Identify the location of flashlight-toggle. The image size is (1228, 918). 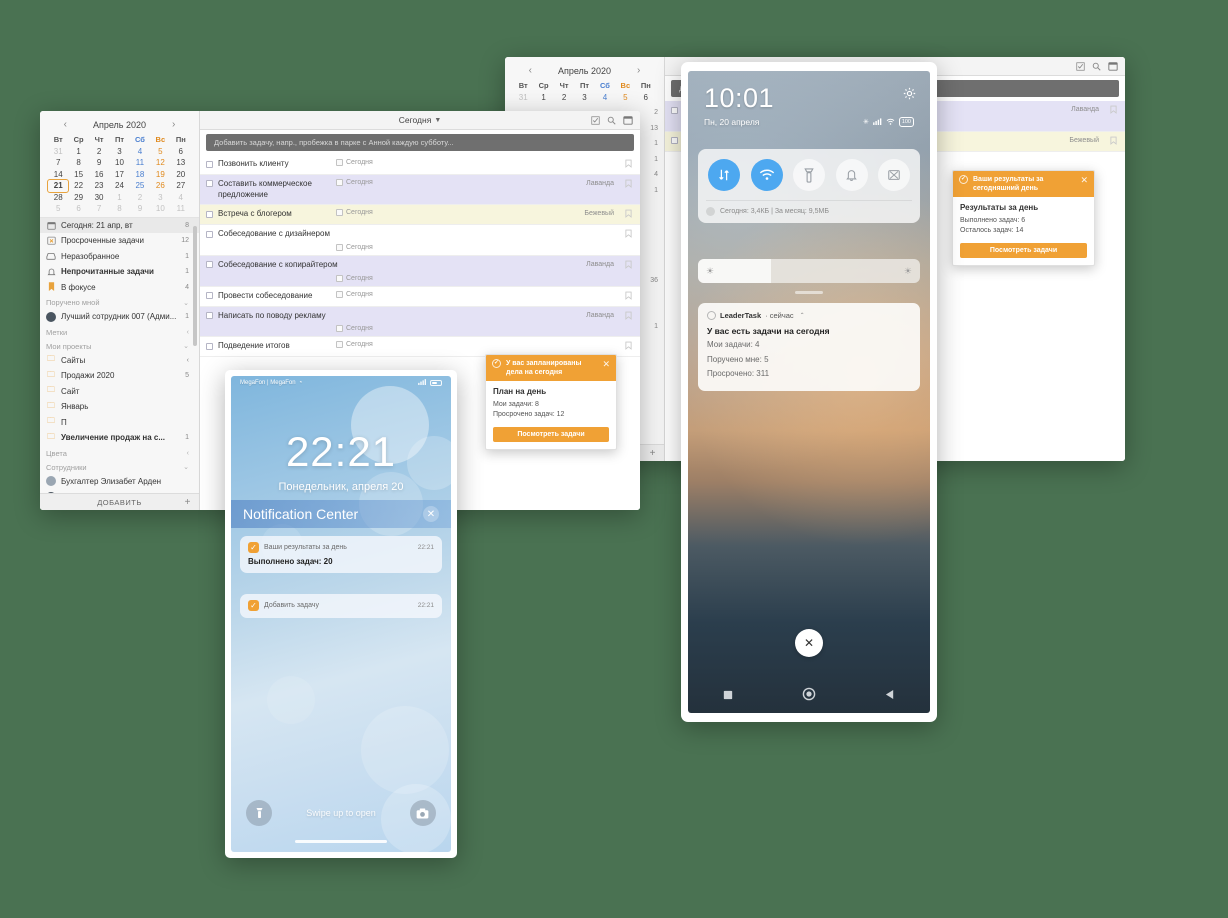
(809, 175).